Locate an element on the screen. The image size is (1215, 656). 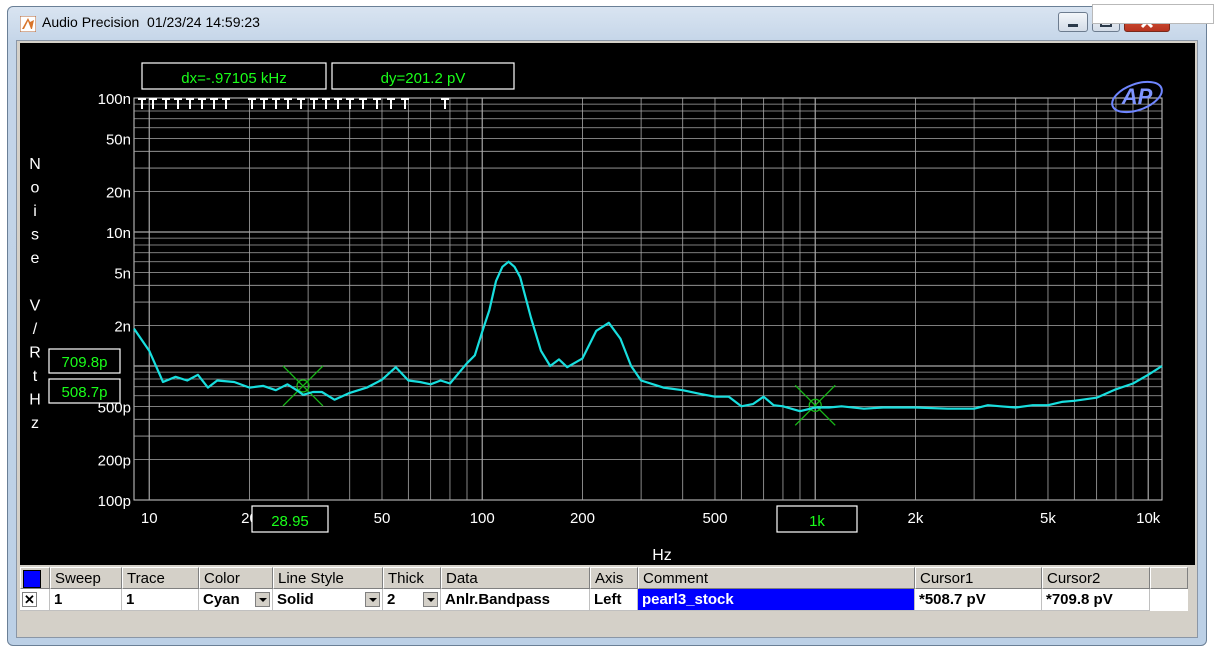
header-color: Color is located at coordinates (236, 578).